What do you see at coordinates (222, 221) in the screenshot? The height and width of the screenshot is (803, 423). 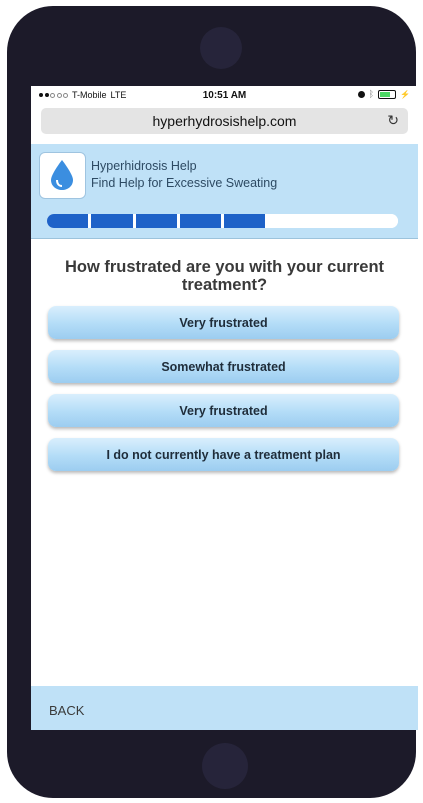 I see `progress-bar` at bounding box center [222, 221].